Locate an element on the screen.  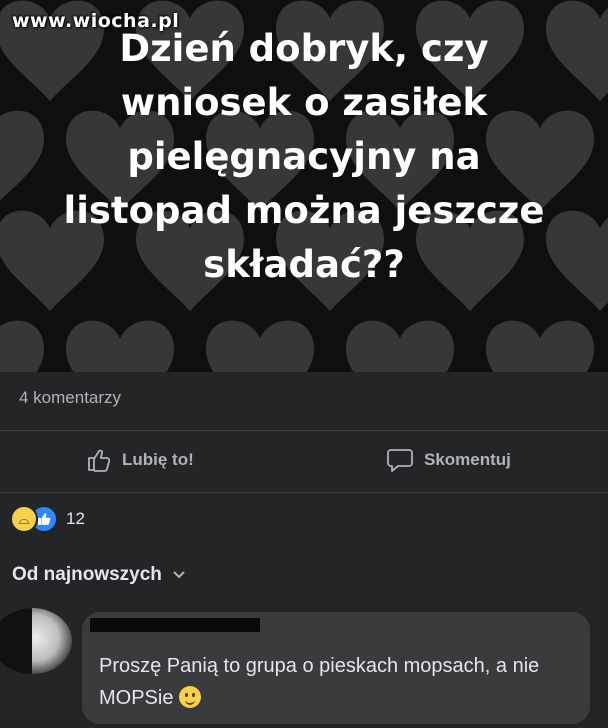
comment-button: Skomentuj is located at coordinates (448, 460).